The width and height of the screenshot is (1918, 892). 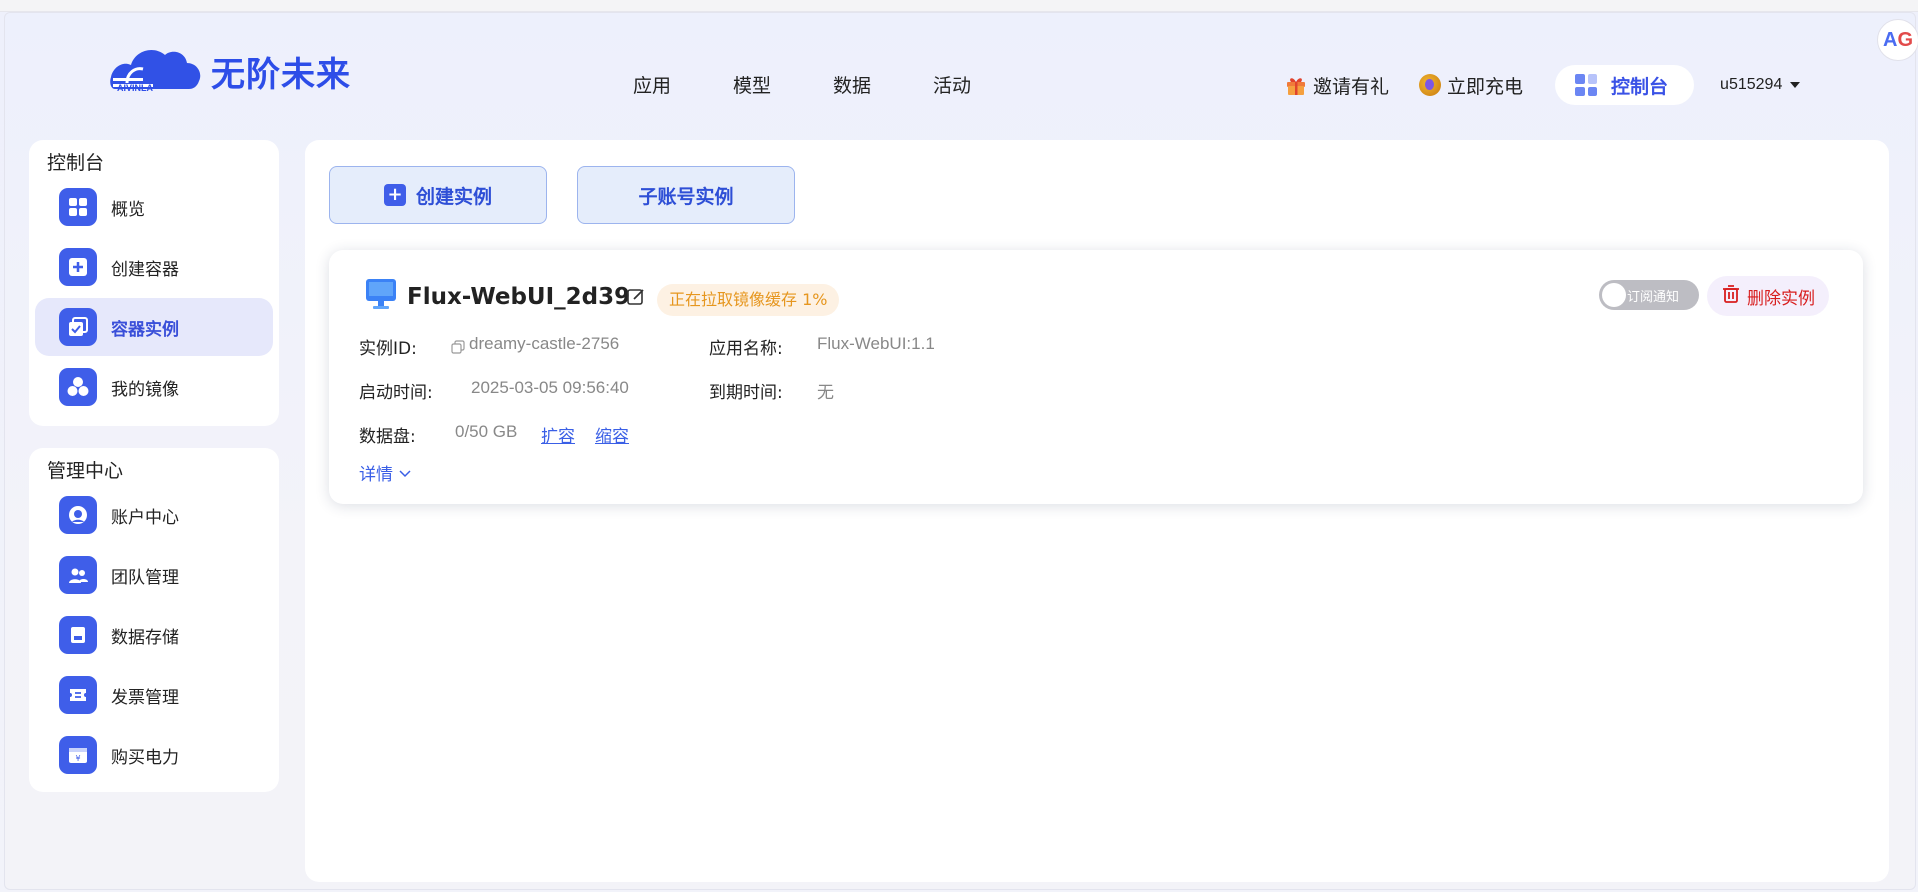 I want to click on main-nav: 应用 模型 数据 活动, so click(x=802, y=84).